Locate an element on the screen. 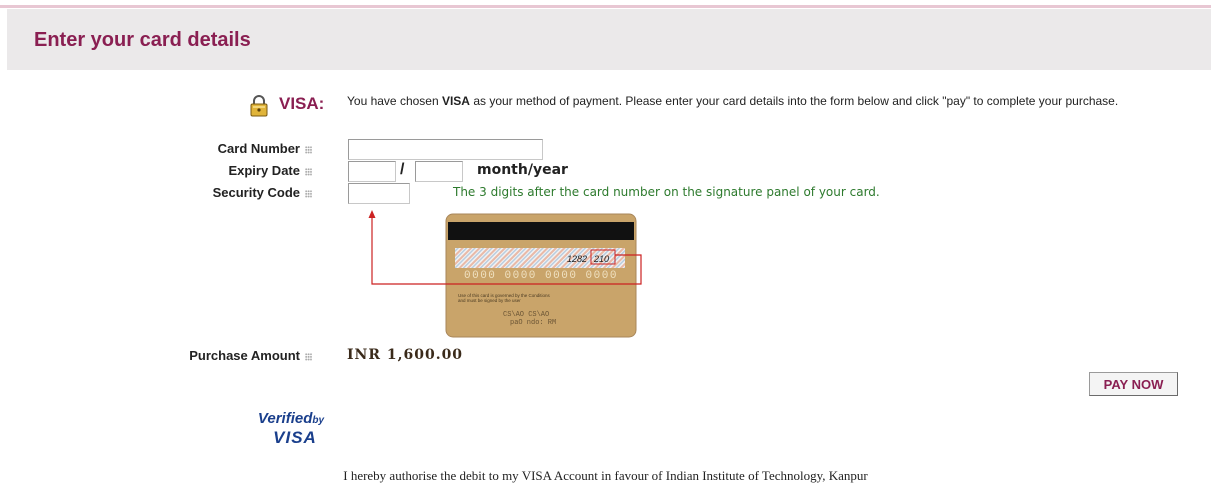  purchase-amount-label-row: Purchase Amount is located at coordinates (212, 355).